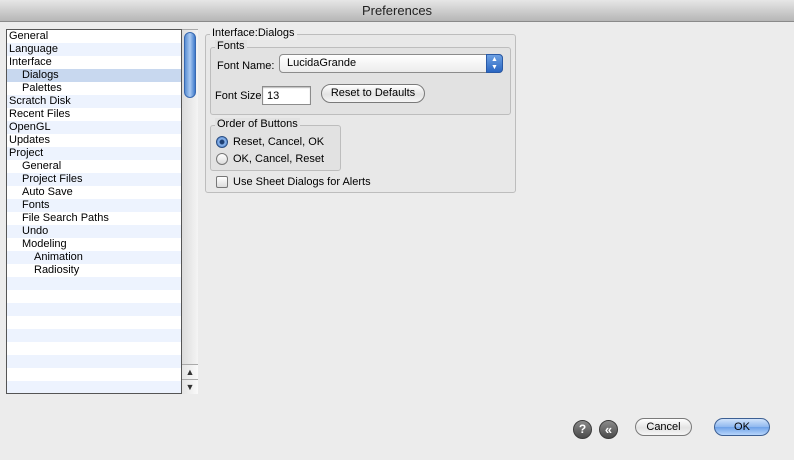  I want to click on tree-item-label: Fonts, so click(36, 205).